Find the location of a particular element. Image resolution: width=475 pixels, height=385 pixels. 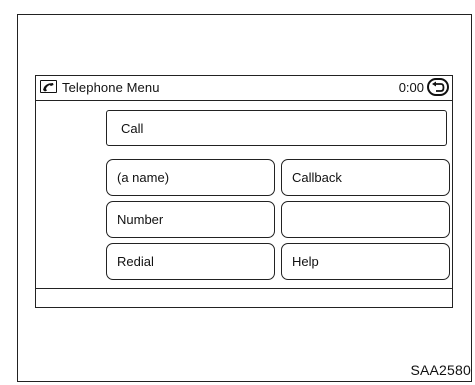

empty-button is located at coordinates (365, 219).